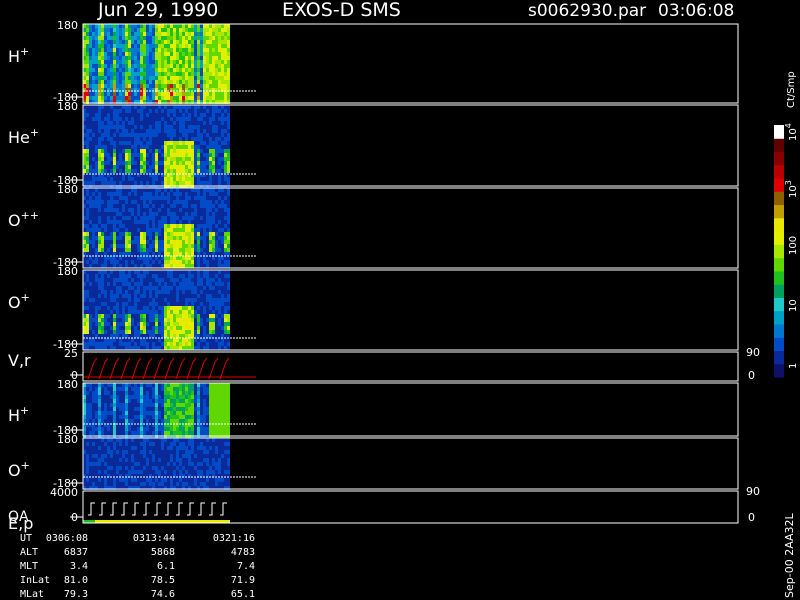 The width and height of the screenshot is (800, 600). Describe the element at coordinates (23, 136) in the screenshot. I see `panel-label: He+` at that location.